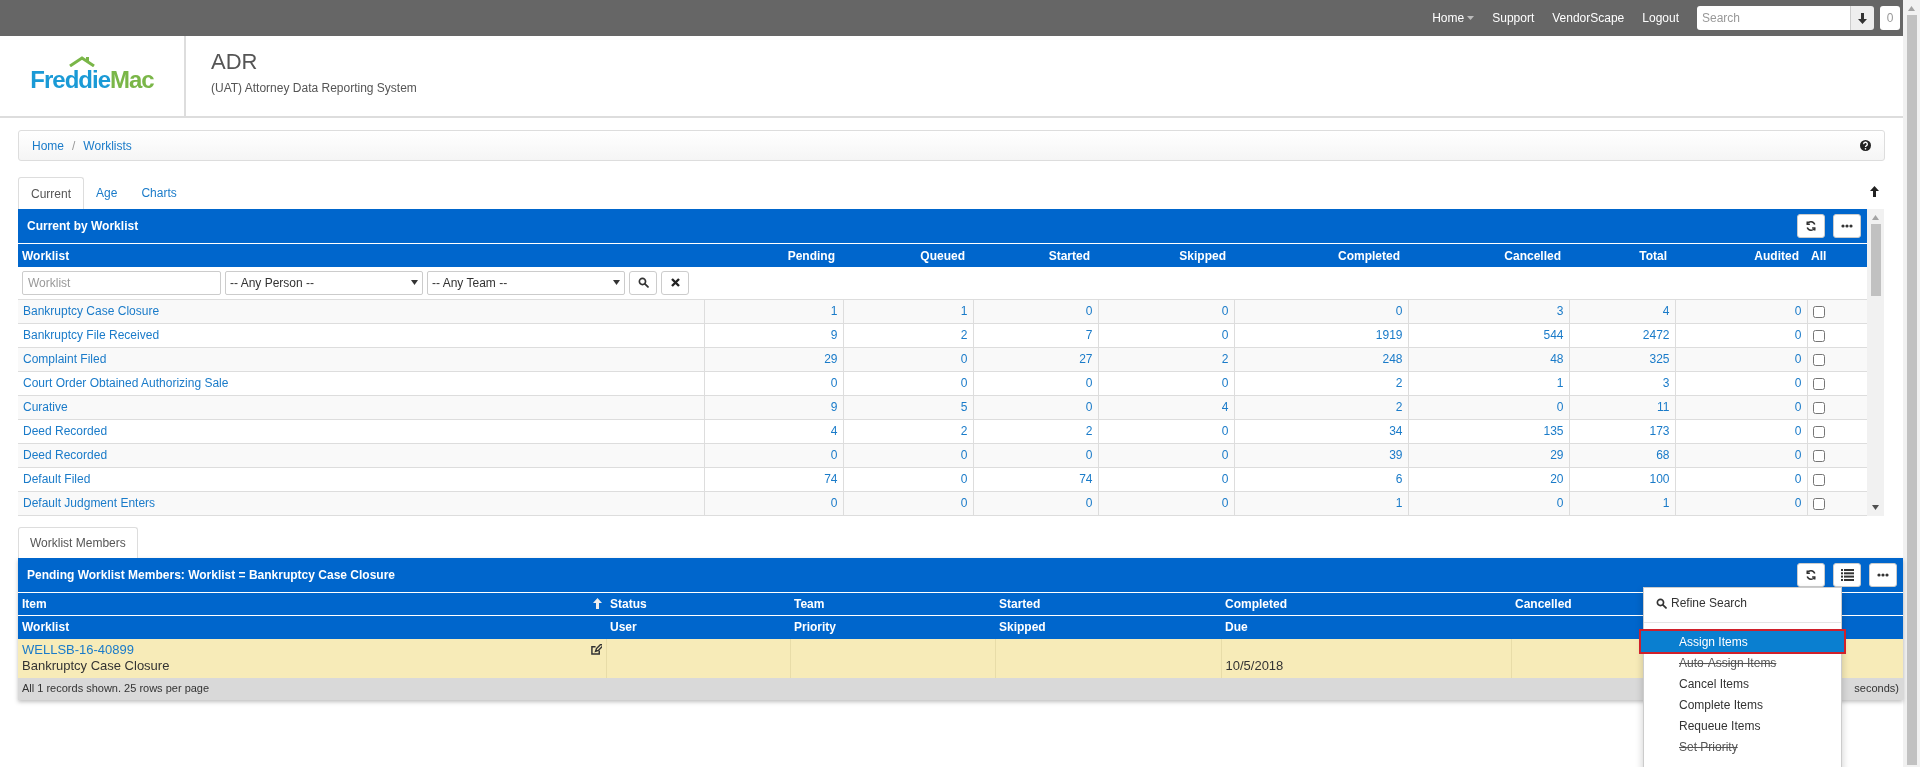  I want to click on count-link: 6, so click(1399, 479).